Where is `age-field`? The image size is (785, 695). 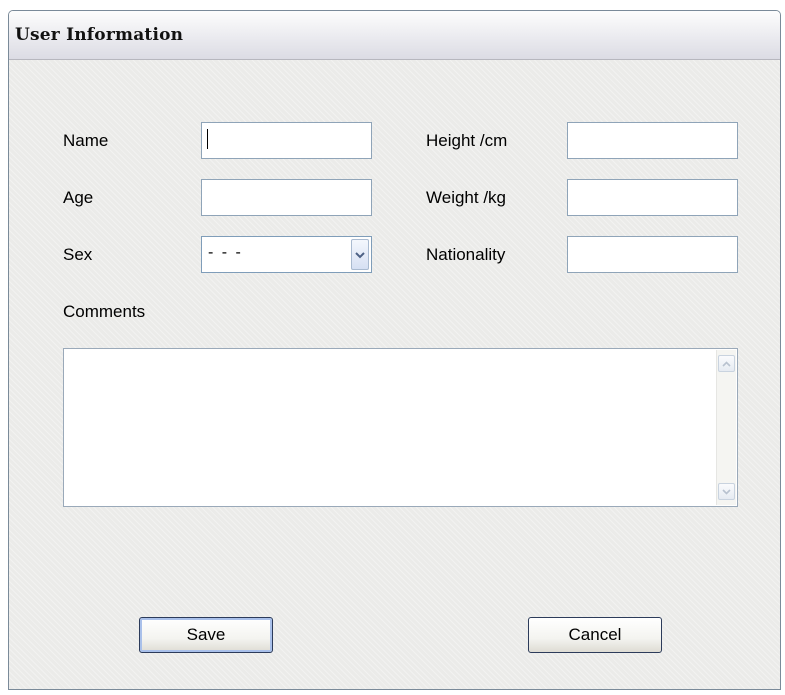
age-field is located at coordinates (286, 197).